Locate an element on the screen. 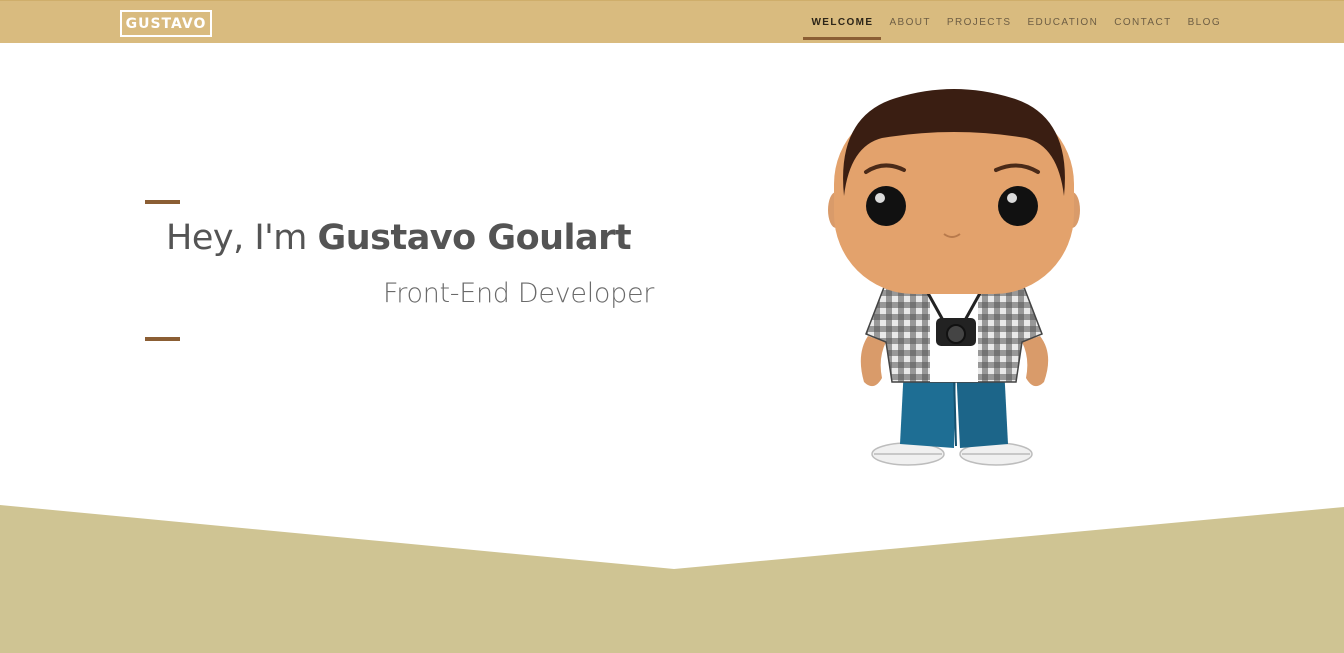 This screenshot has width=1344, height=653. hero-title: Hey, I'm Gustavo Goulart is located at coordinates (399, 238).